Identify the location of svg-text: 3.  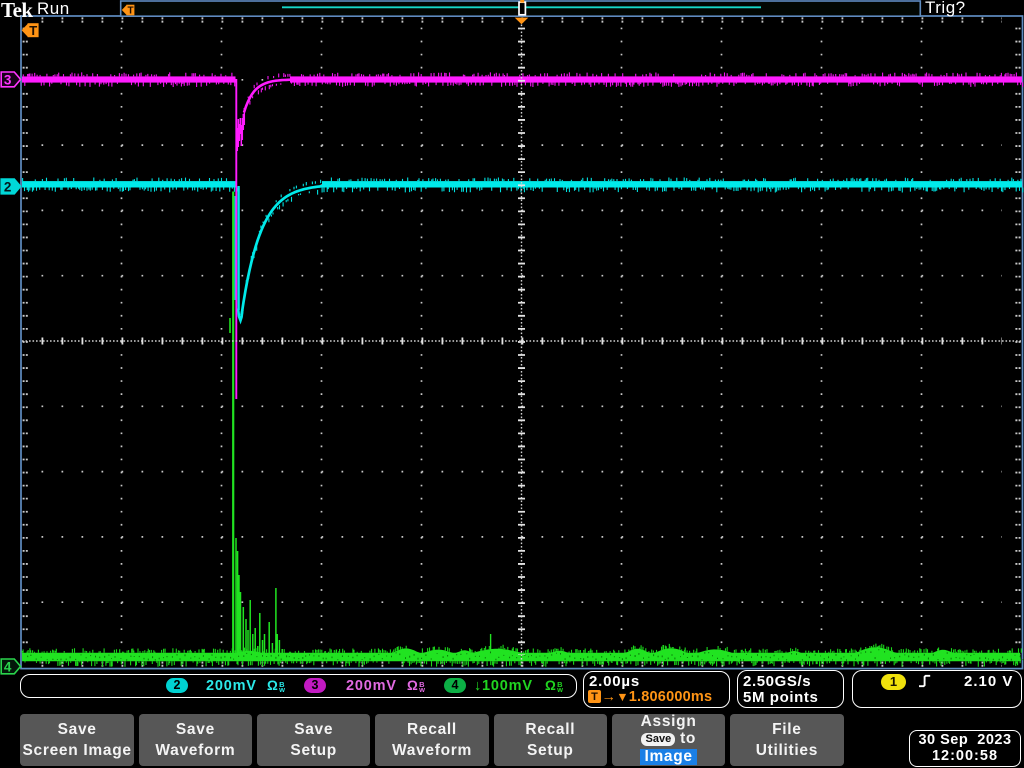
(8, 80).